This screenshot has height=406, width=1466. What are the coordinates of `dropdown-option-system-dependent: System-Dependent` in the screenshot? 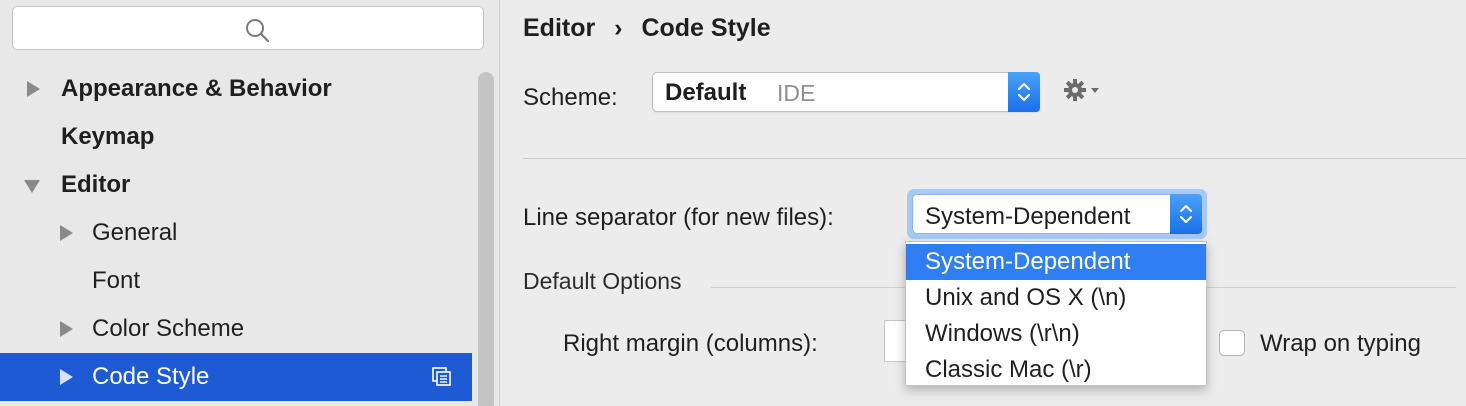 It's located at (1056, 262).